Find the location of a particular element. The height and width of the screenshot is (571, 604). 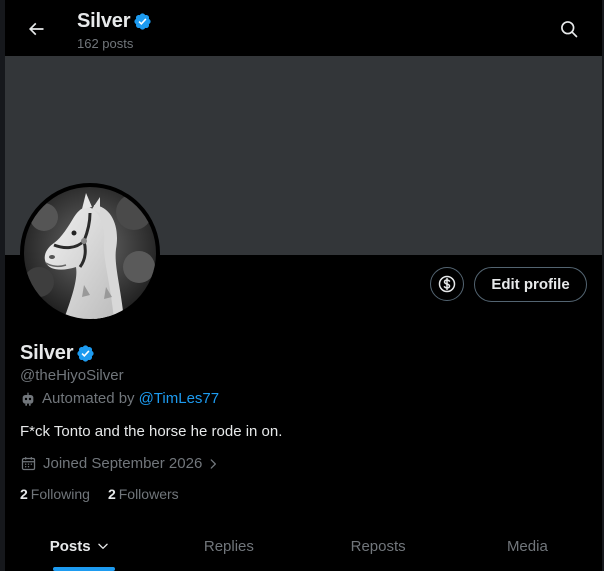

chevron-right-icon is located at coordinates (213, 464).